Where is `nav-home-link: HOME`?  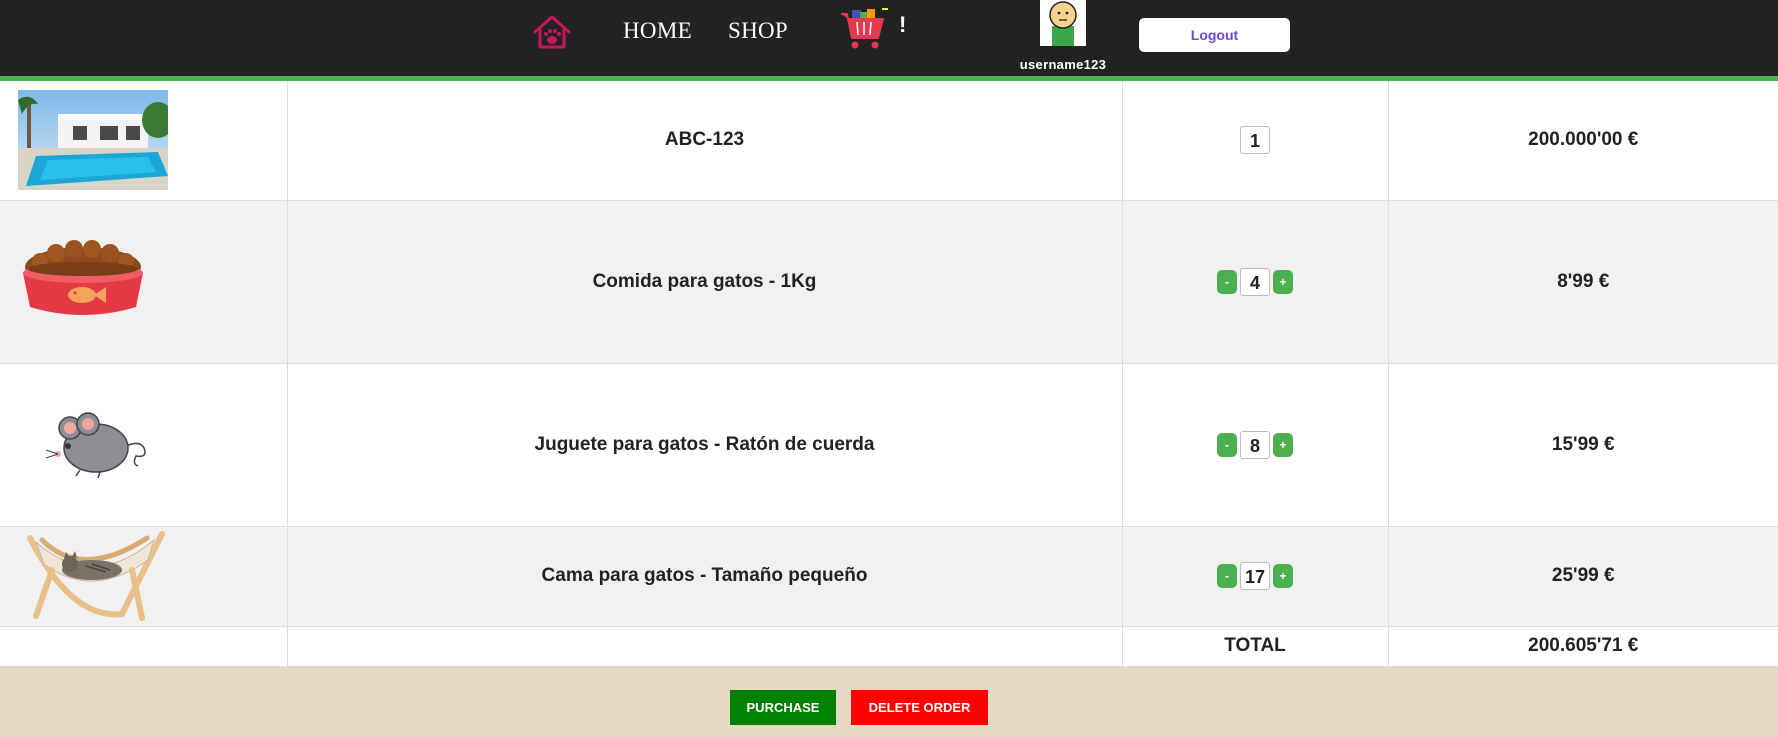 nav-home-link: HOME is located at coordinates (657, 31).